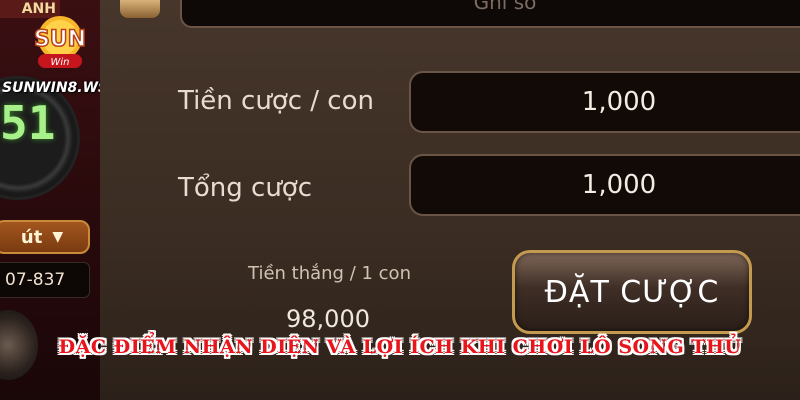 Image resolution: width=800 pixels, height=400 pixels. Describe the element at coordinates (28, 123) in the screenshot. I see `clock-number: 51` at that location.